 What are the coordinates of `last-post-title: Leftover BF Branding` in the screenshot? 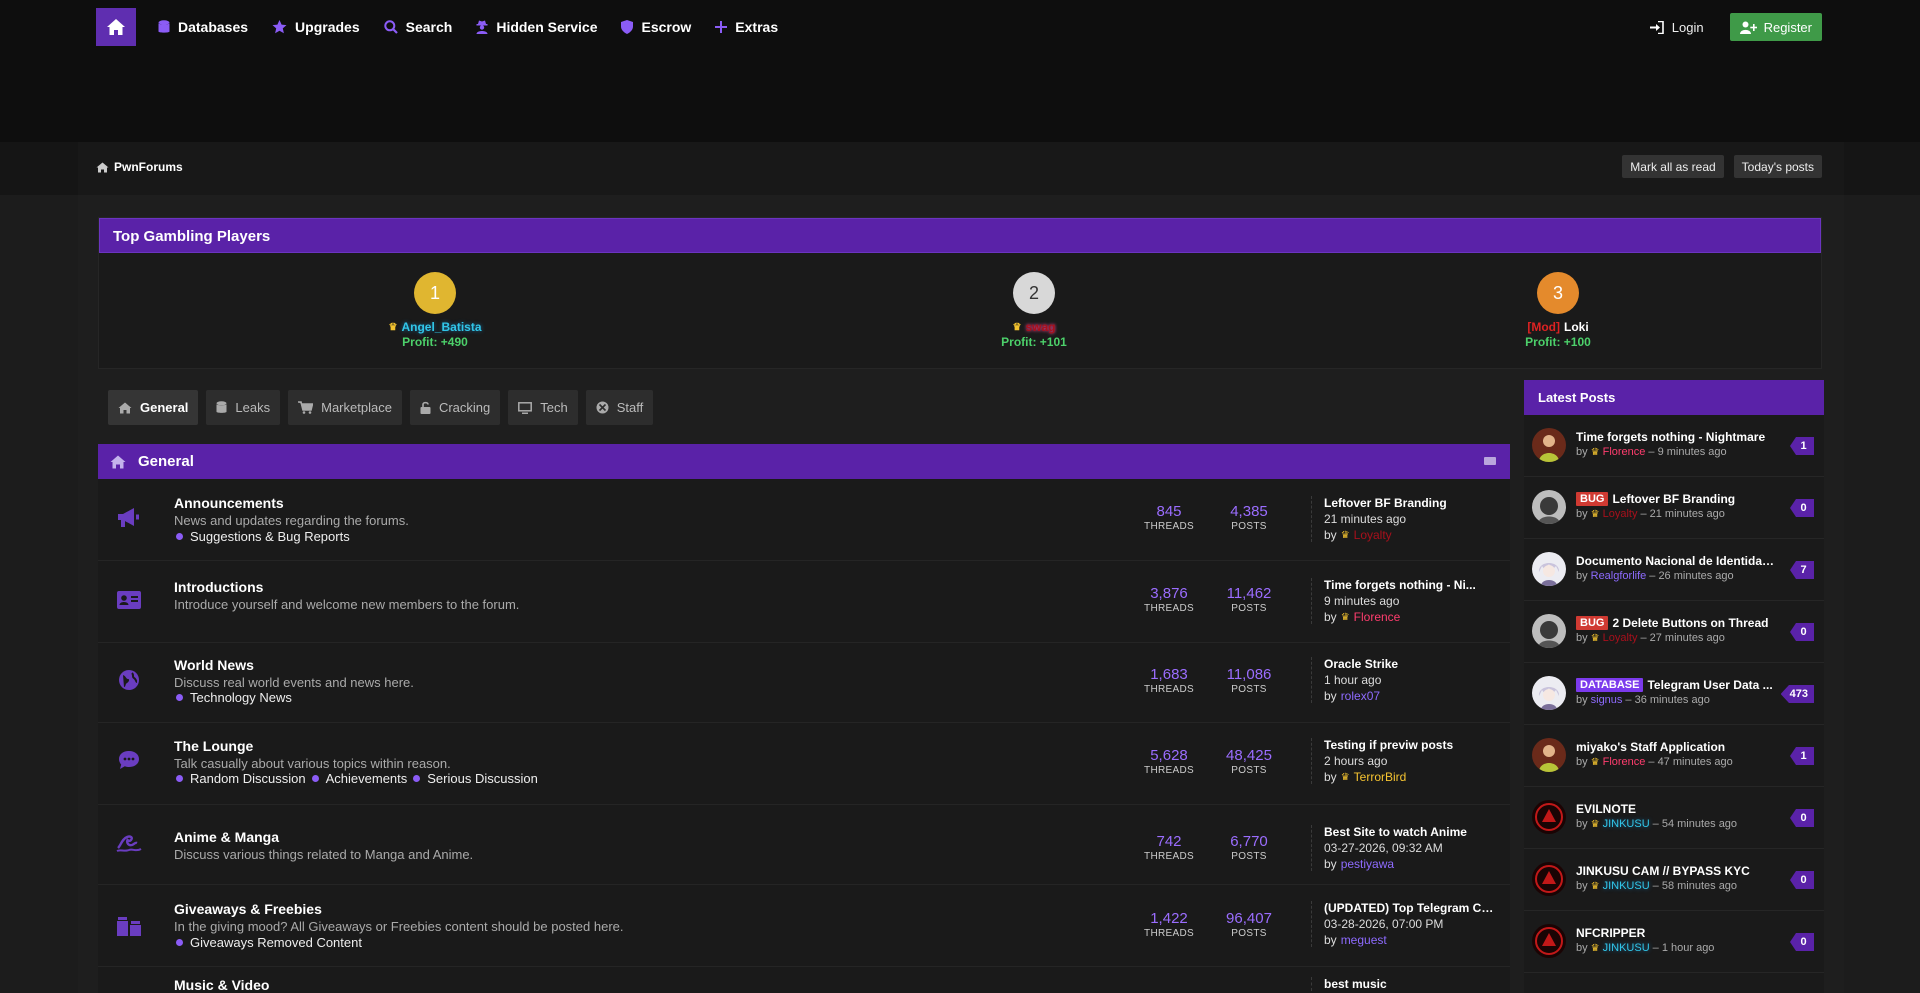 It's located at (1410, 503).